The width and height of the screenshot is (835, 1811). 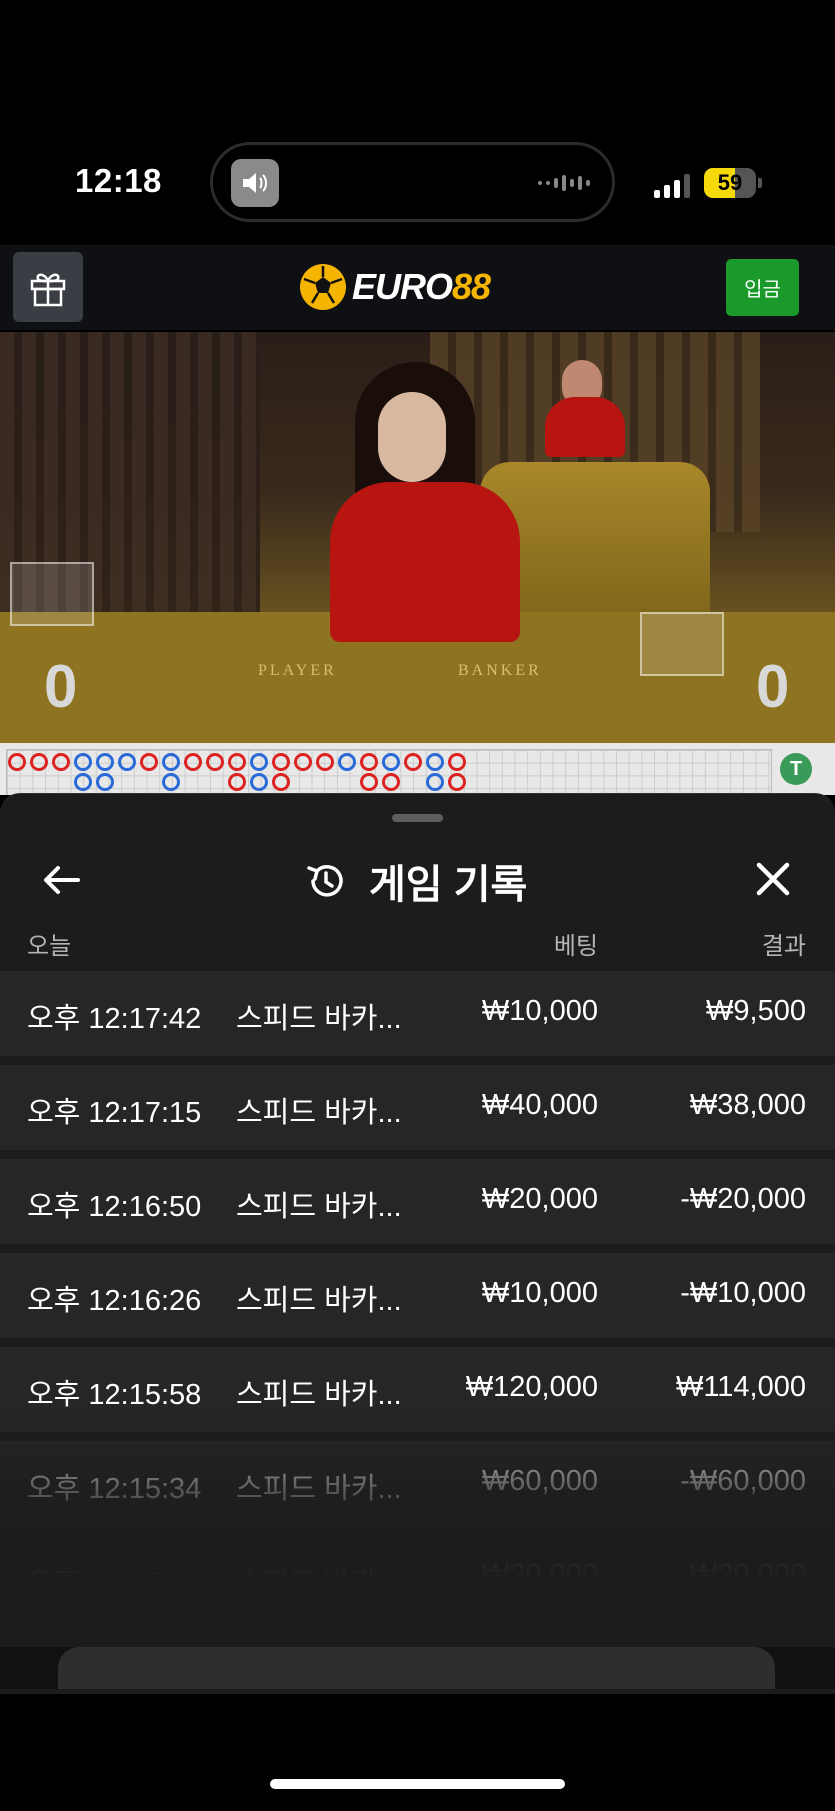 I want to click on tie-badge: T, so click(x=796, y=769).